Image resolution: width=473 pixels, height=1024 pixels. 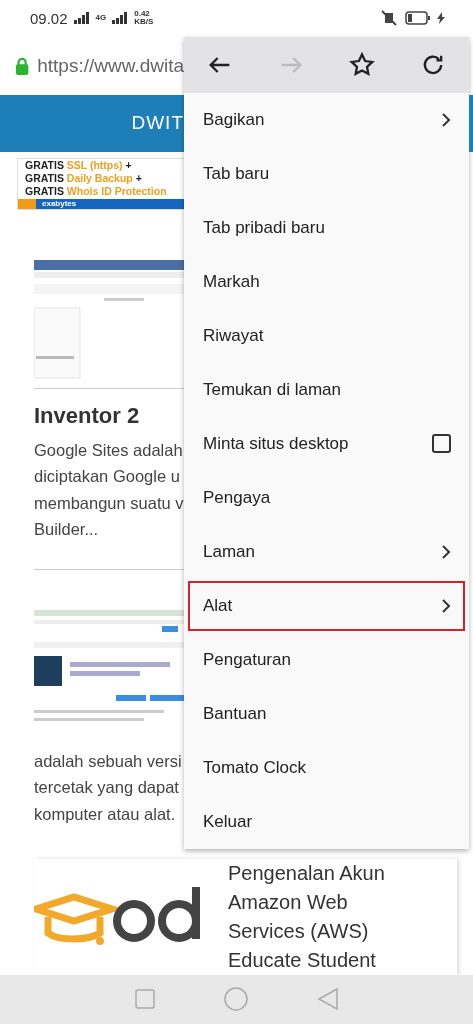 What do you see at coordinates (326, 443) in the screenshot?
I see `menu-item: Minta situs desktop` at bounding box center [326, 443].